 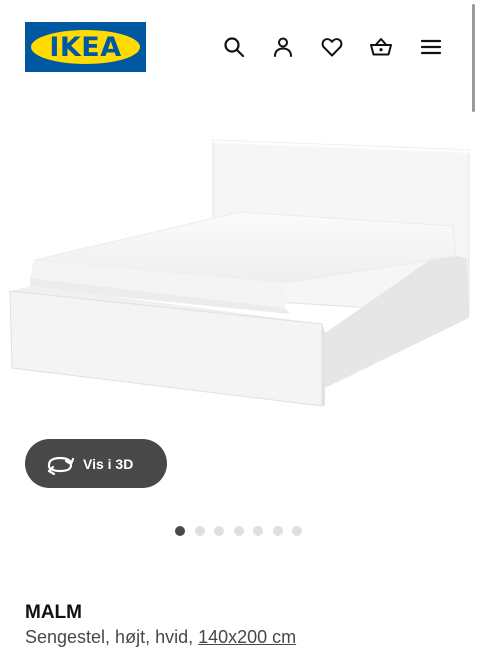 I want to click on header-icons, so click(x=240, y=47).